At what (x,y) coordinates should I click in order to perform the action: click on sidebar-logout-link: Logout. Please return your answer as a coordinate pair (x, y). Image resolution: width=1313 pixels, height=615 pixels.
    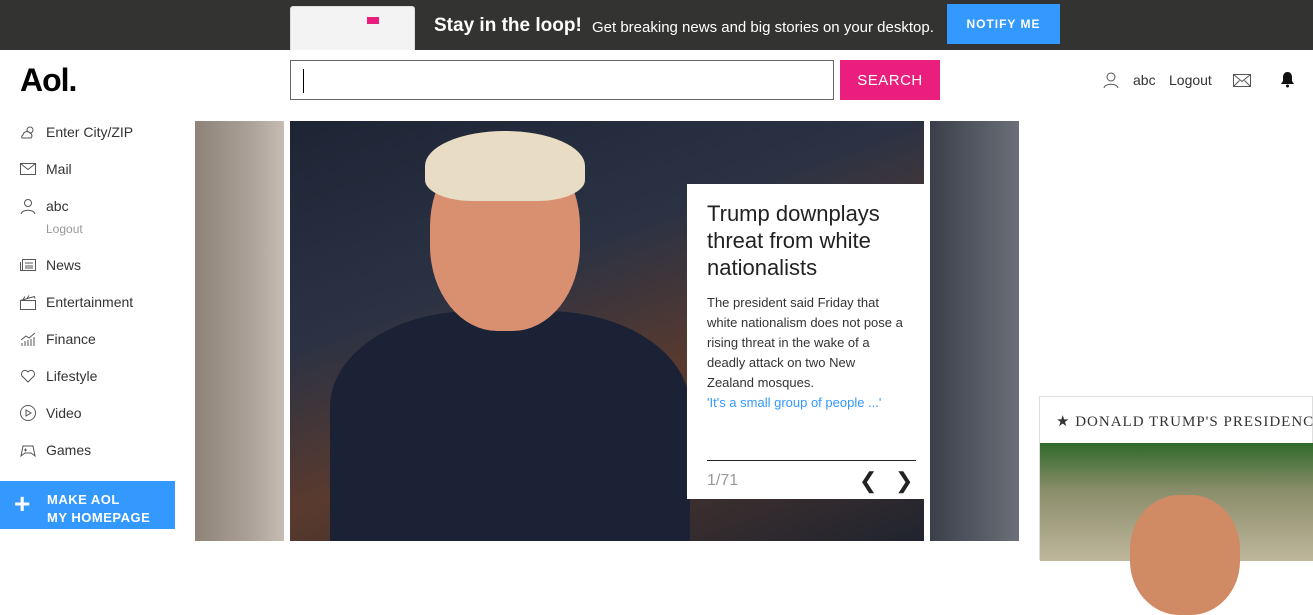
    Looking at the image, I should click on (64, 229).